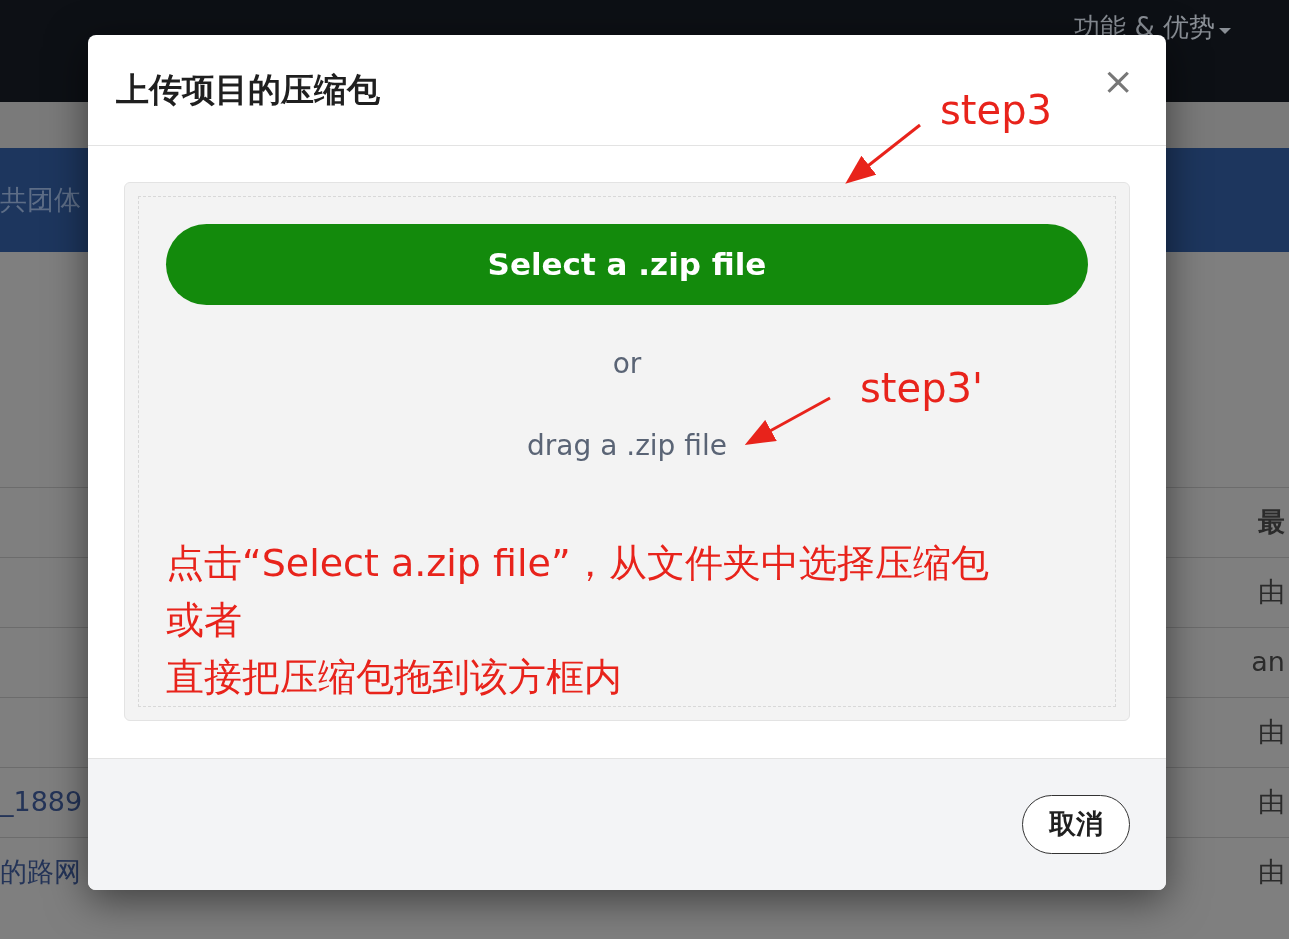 The height and width of the screenshot is (939, 1289). What do you see at coordinates (41, 802) in the screenshot?
I see `table-cell-text: _1889` at bounding box center [41, 802].